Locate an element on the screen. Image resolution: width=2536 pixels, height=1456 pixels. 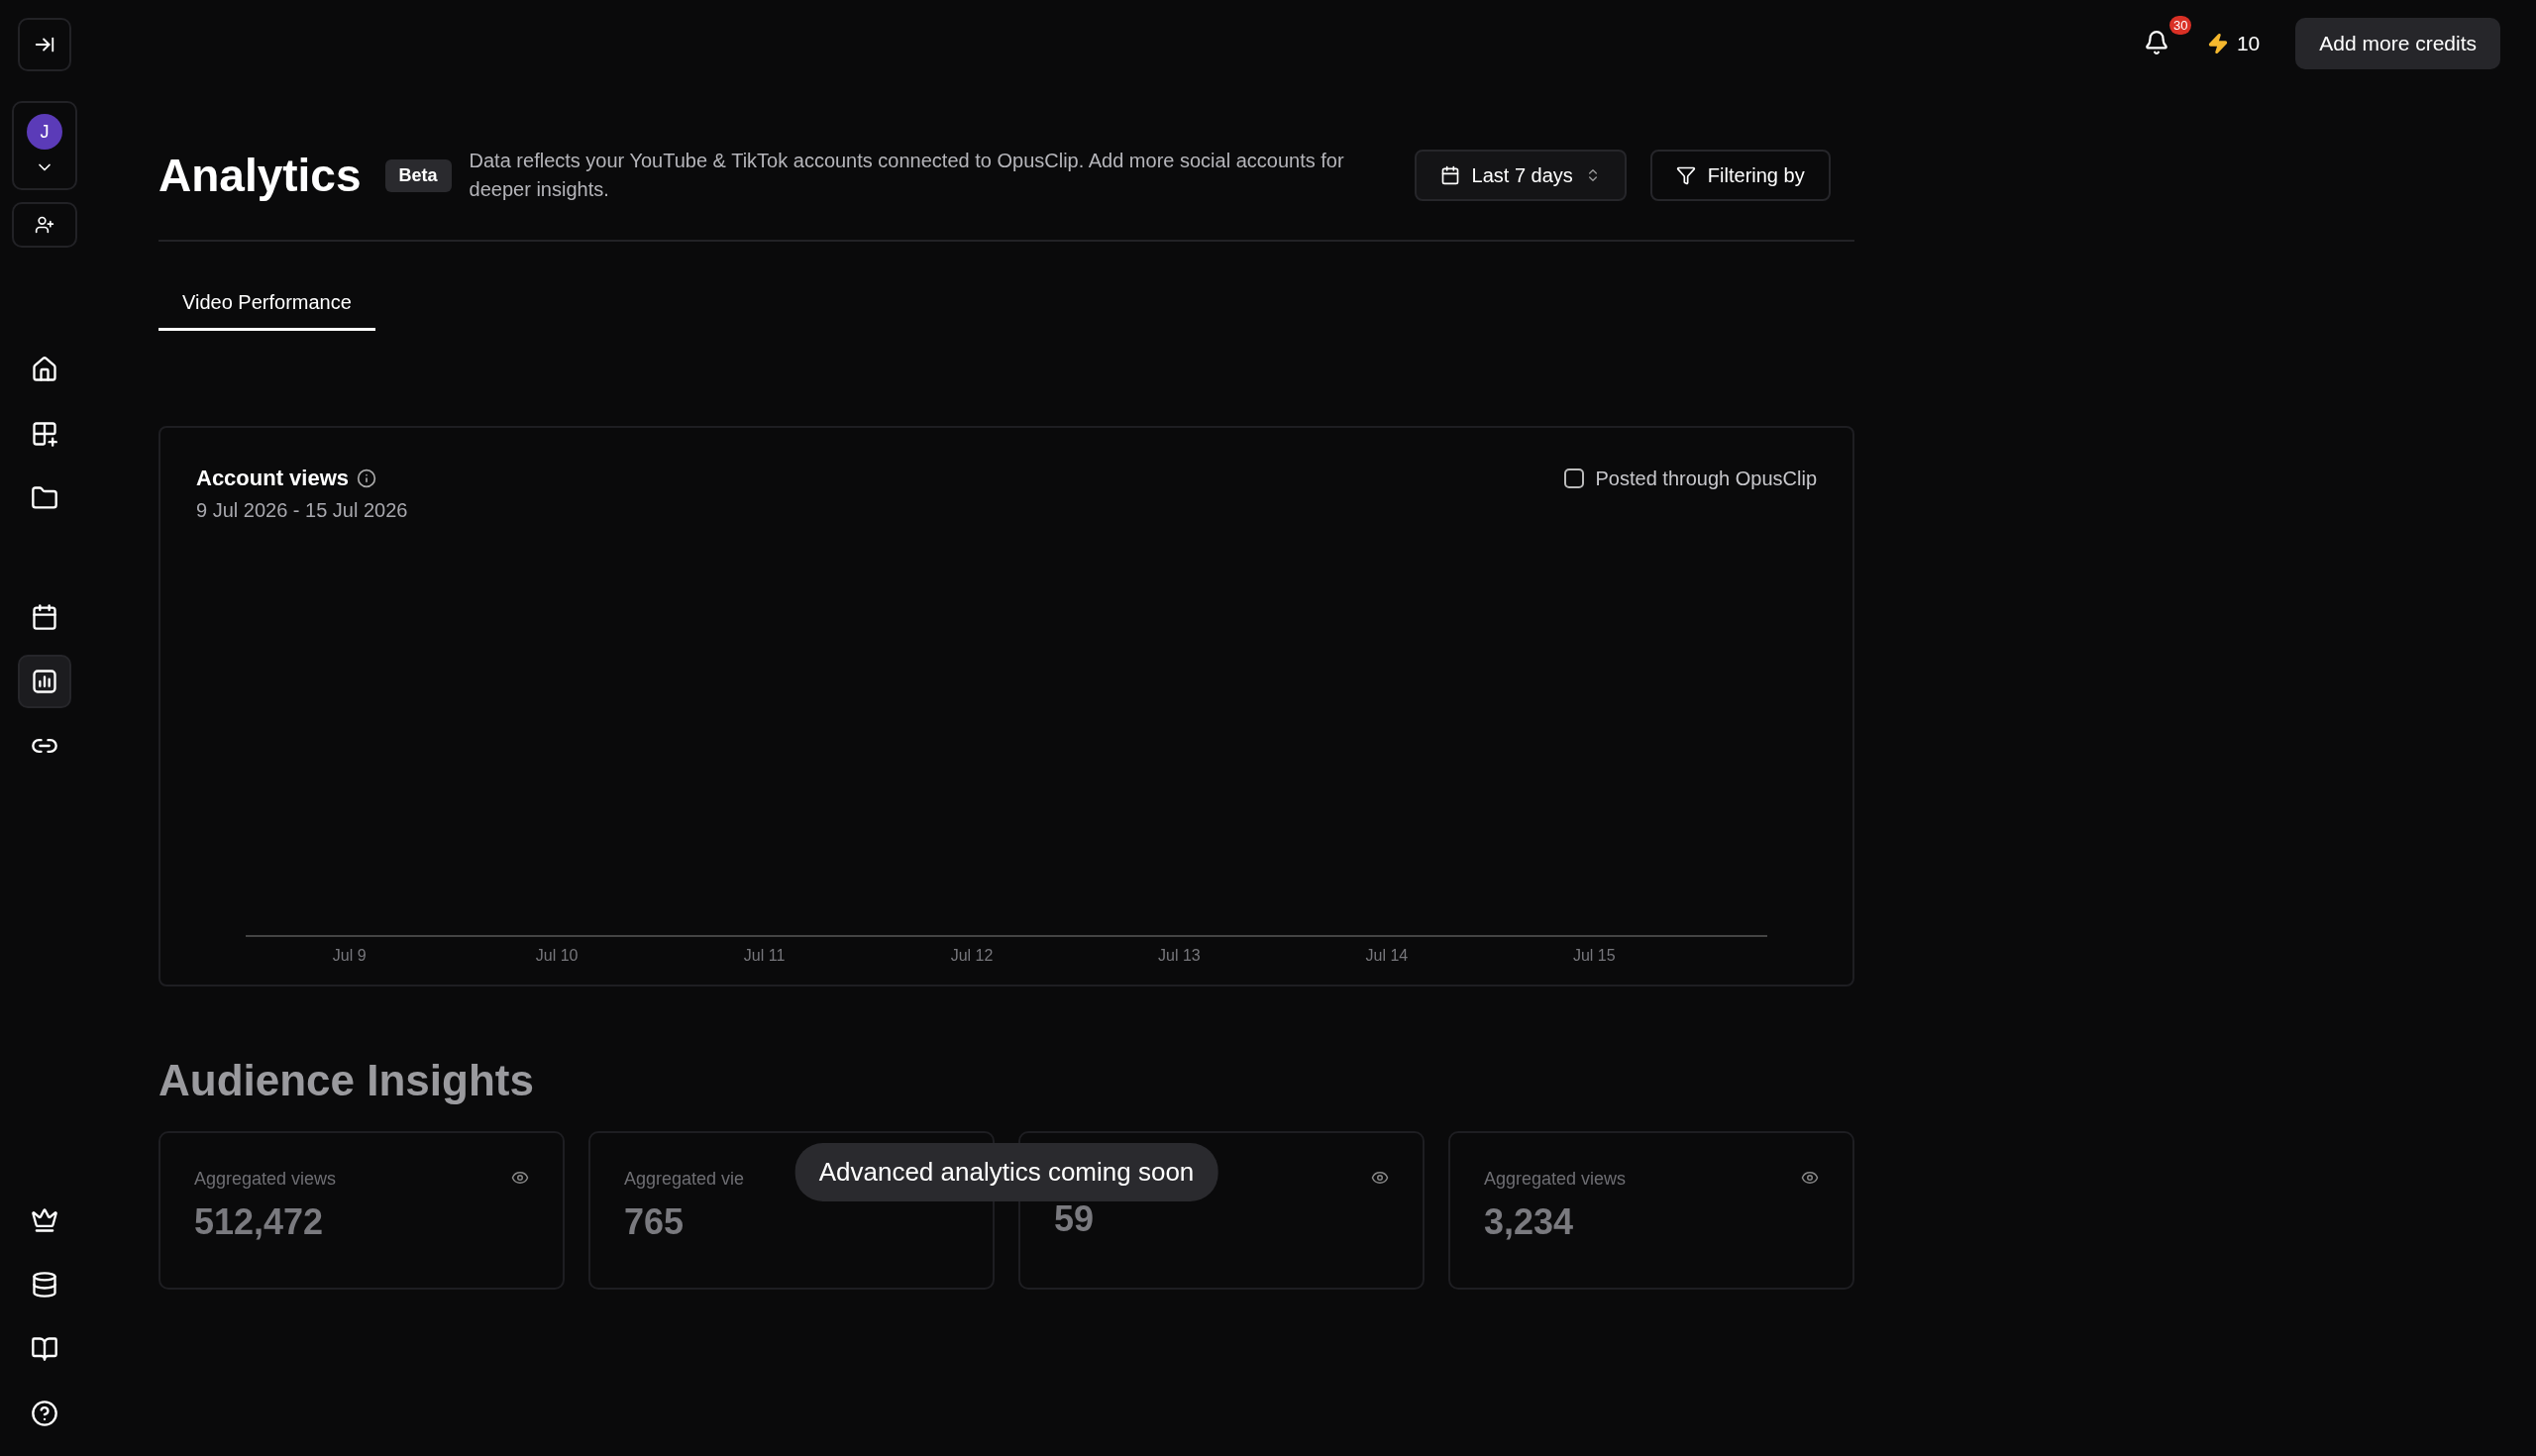
axis-label: Jul 11 is located at coordinates (764, 955).